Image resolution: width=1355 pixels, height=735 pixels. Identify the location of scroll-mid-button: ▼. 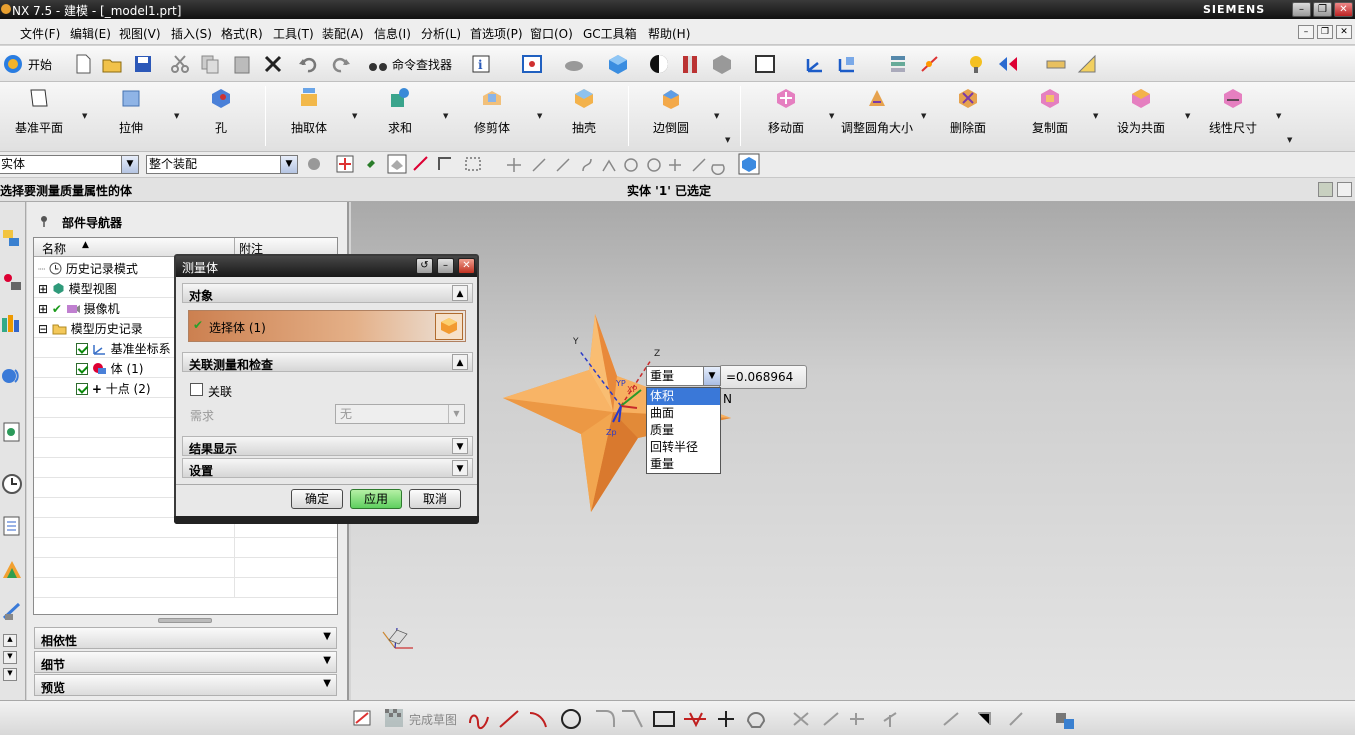
(10, 657).